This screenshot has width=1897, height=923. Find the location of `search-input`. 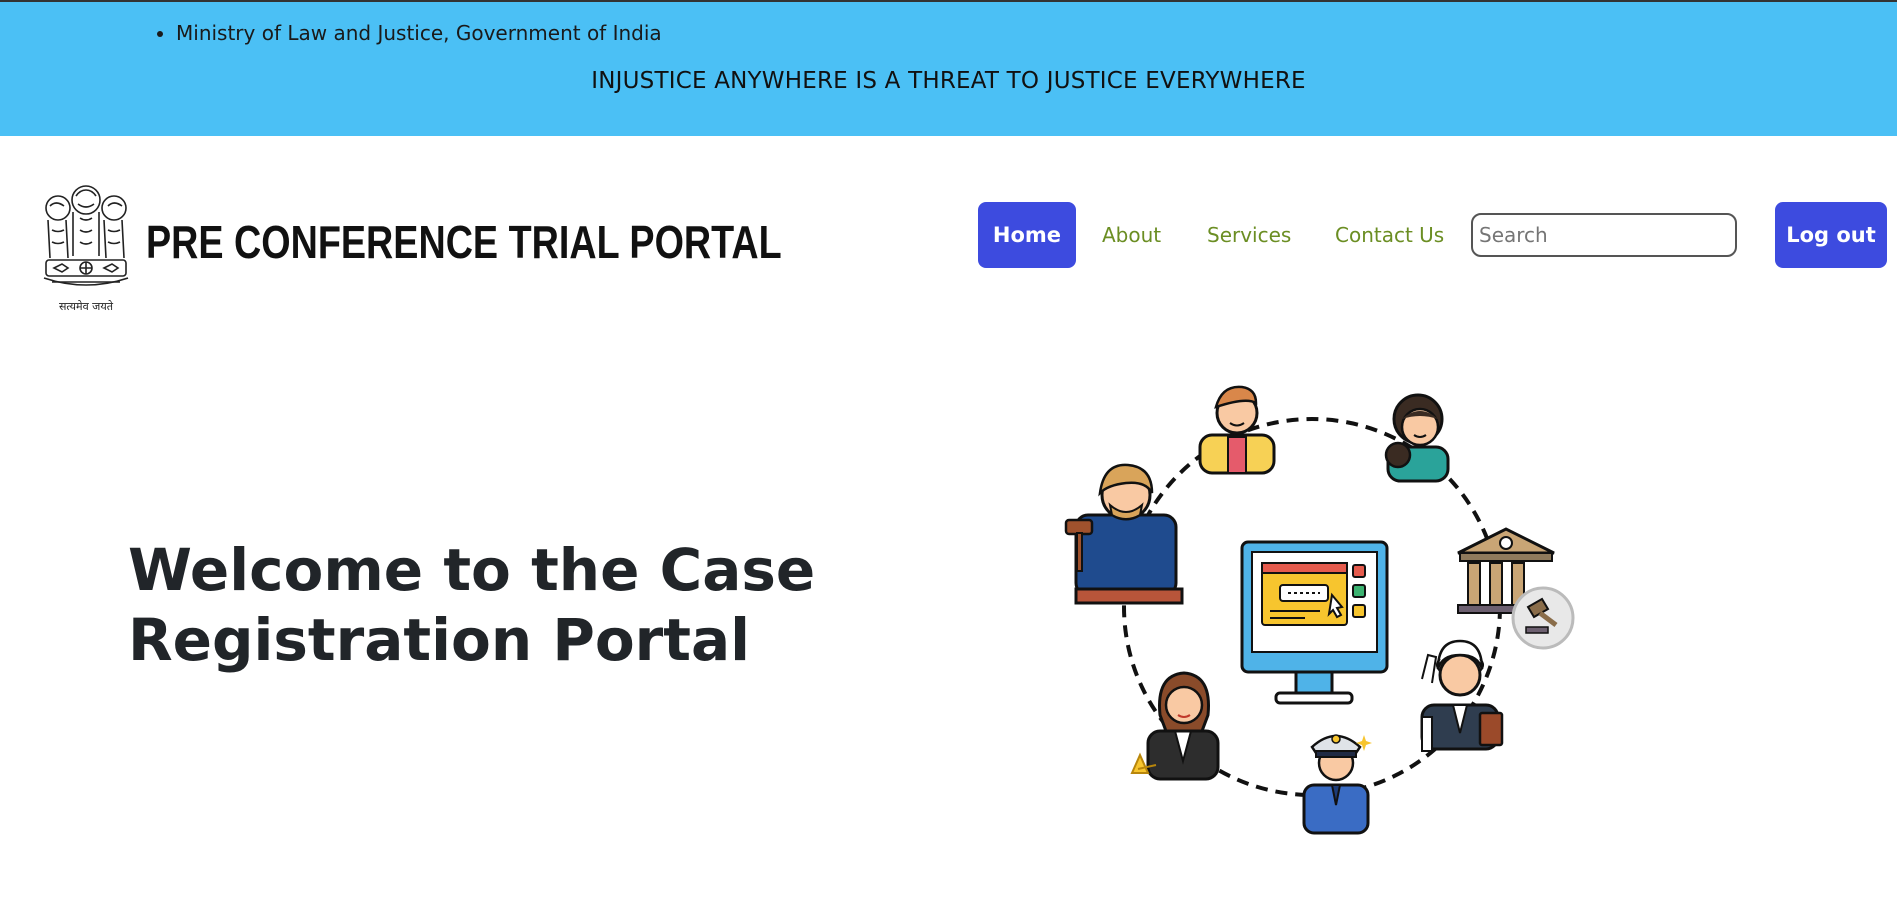

search-input is located at coordinates (1604, 235).